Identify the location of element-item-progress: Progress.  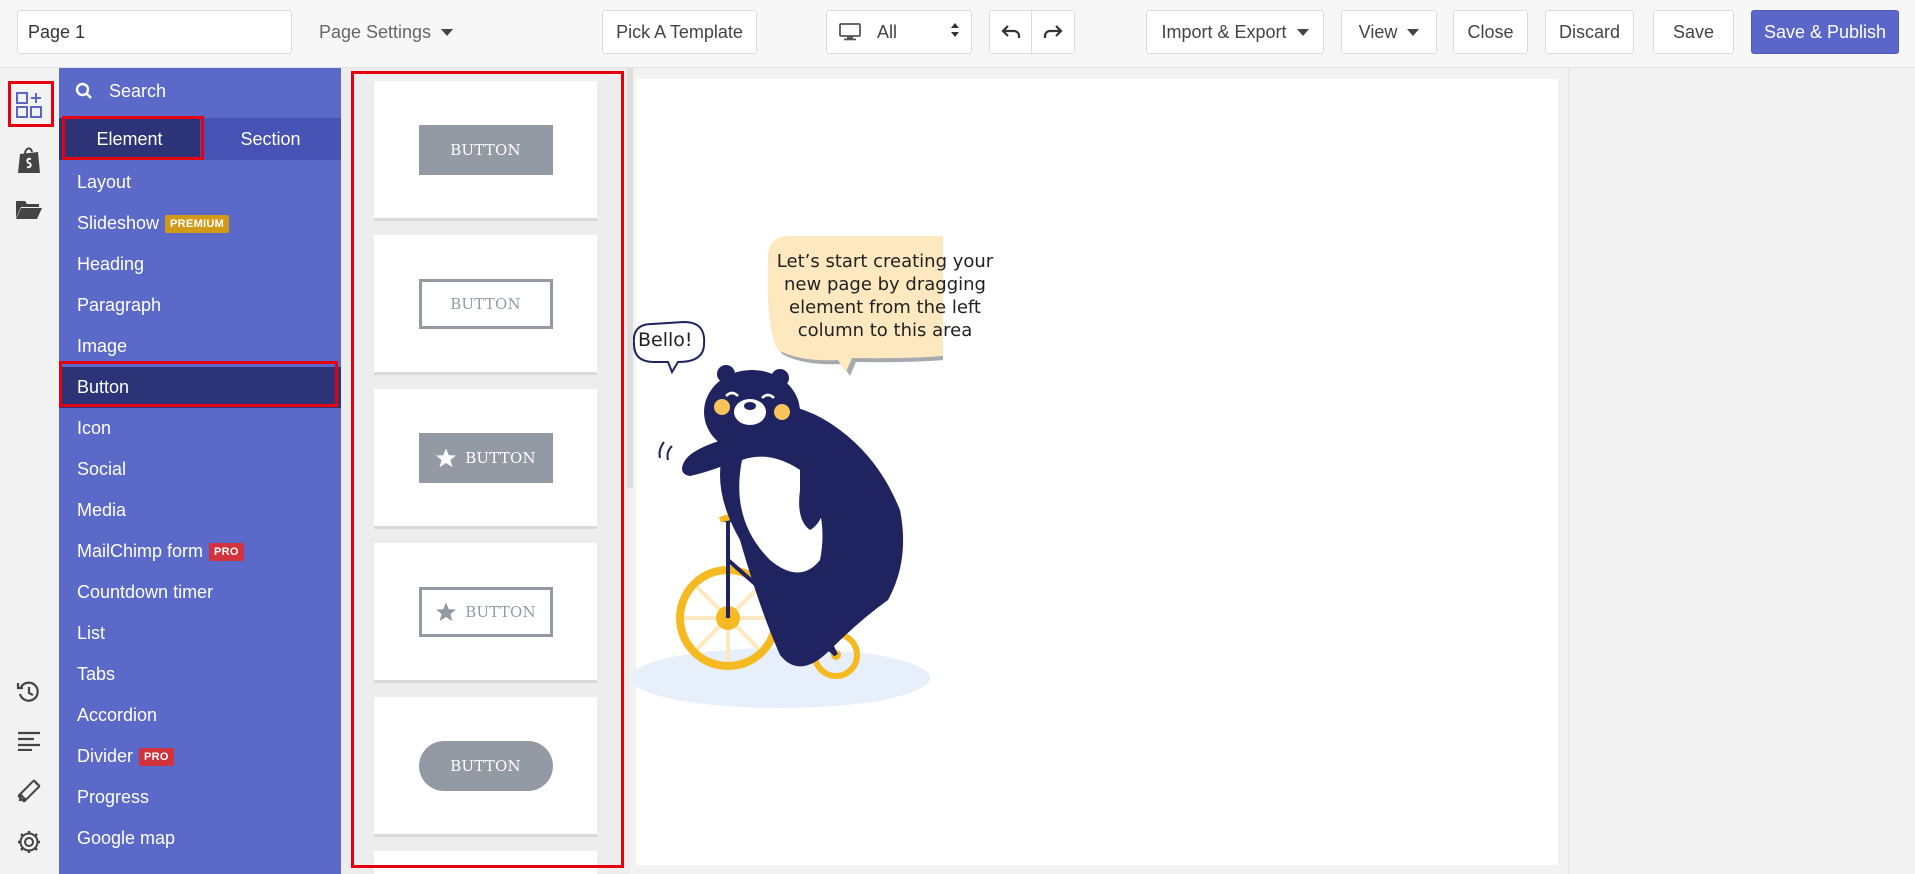
(200, 797).